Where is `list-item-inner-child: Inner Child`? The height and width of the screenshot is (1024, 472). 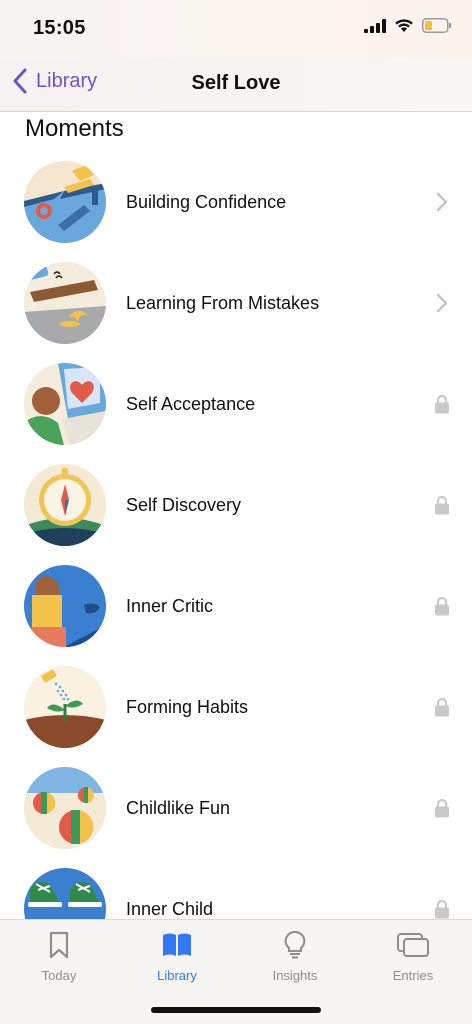
list-item-inner-child: Inner Child is located at coordinates (236, 893).